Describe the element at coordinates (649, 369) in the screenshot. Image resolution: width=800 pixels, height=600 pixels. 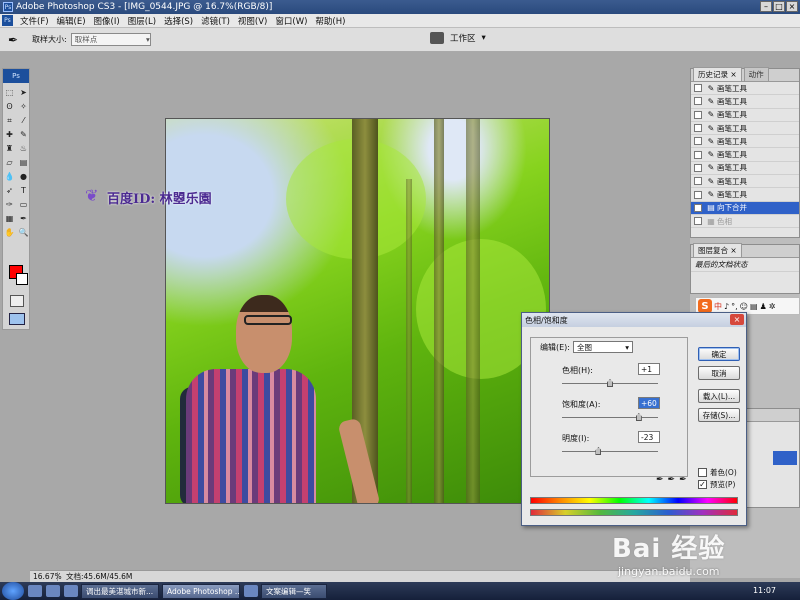
I see `hue-input: +1` at that location.